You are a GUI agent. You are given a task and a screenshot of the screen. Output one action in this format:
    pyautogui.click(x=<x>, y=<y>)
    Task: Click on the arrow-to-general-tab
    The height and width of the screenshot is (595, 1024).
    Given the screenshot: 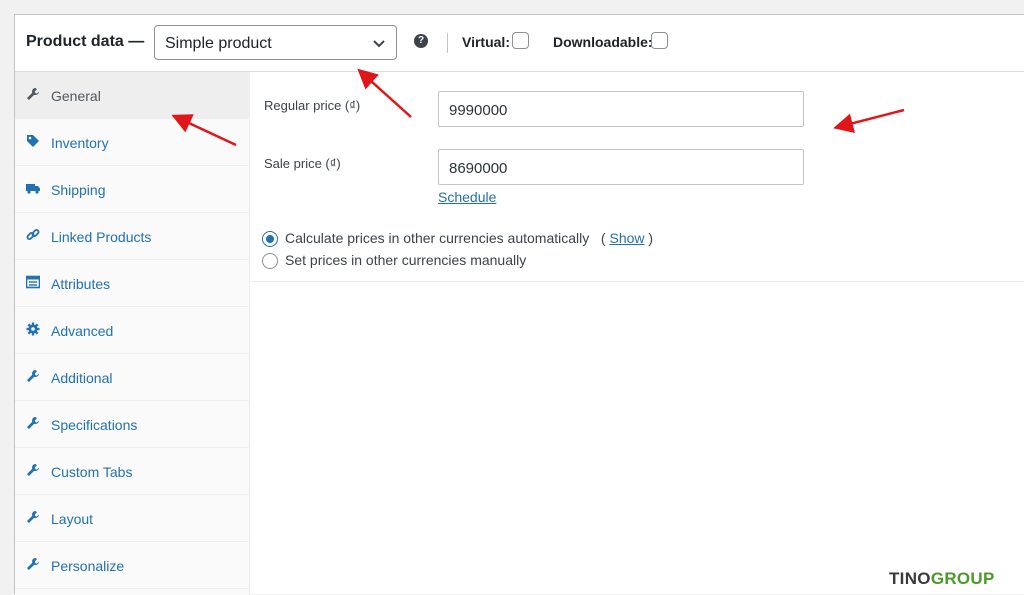 What is the action you would take?
    pyautogui.click(x=204, y=130)
    